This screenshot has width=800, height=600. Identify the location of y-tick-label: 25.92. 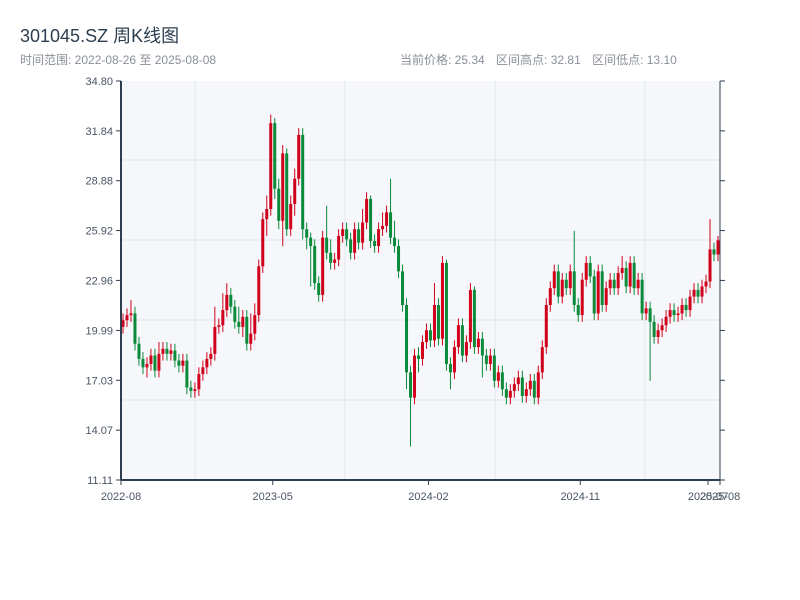
(99, 232).